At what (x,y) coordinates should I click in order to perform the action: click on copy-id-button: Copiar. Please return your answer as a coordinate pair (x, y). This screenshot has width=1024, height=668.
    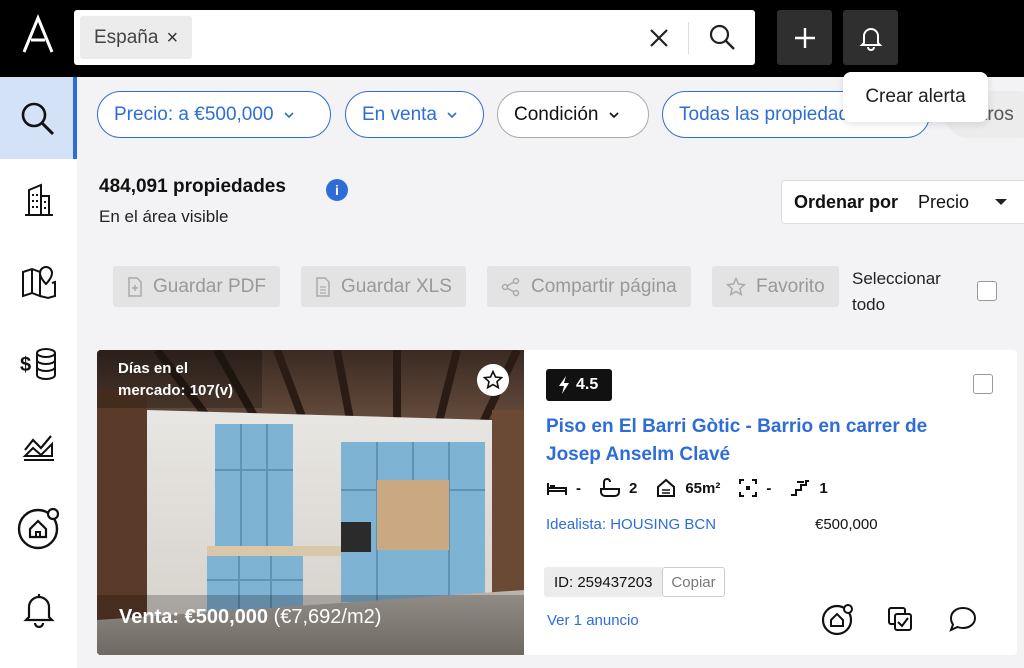
    Looking at the image, I should click on (693, 582).